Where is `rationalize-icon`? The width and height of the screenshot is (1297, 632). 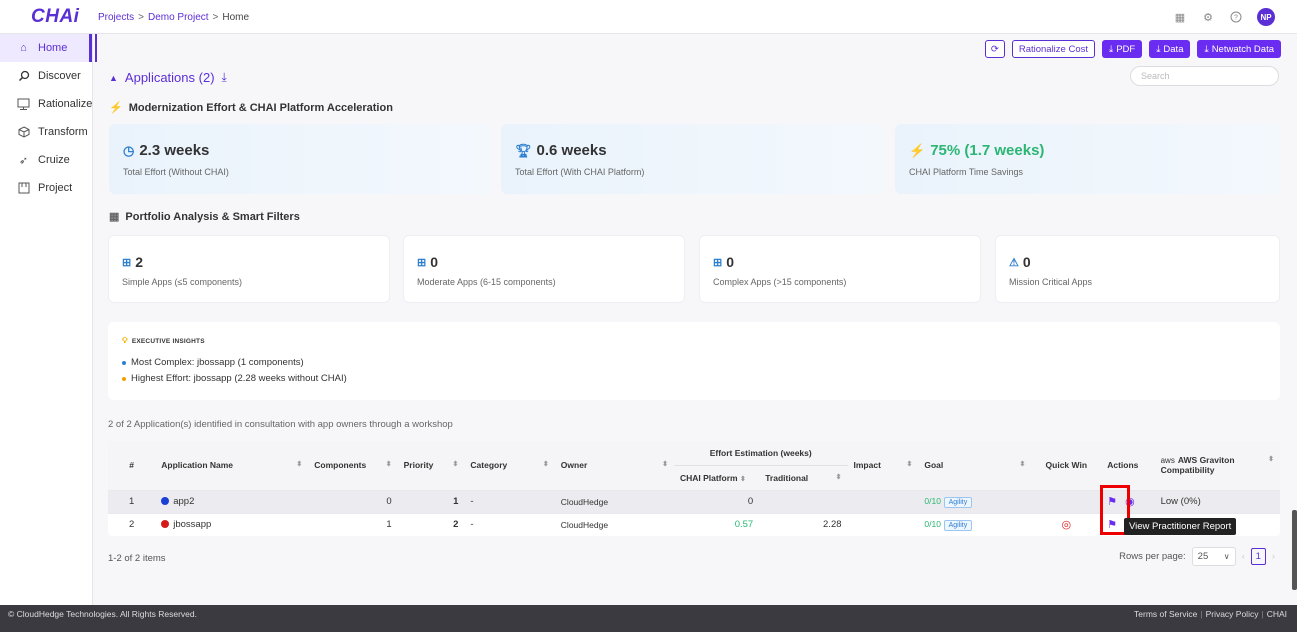 rationalize-icon is located at coordinates (23, 104).